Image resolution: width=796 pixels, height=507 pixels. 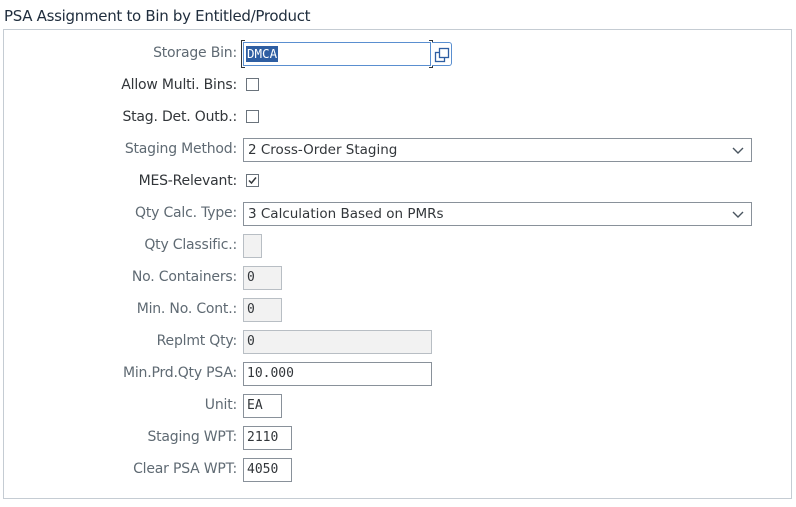 What do you see at coordinates (195, 53) in the screenshot?
I see `storage-bin-label: Storage Bin:` at bounding box center [195, 53].